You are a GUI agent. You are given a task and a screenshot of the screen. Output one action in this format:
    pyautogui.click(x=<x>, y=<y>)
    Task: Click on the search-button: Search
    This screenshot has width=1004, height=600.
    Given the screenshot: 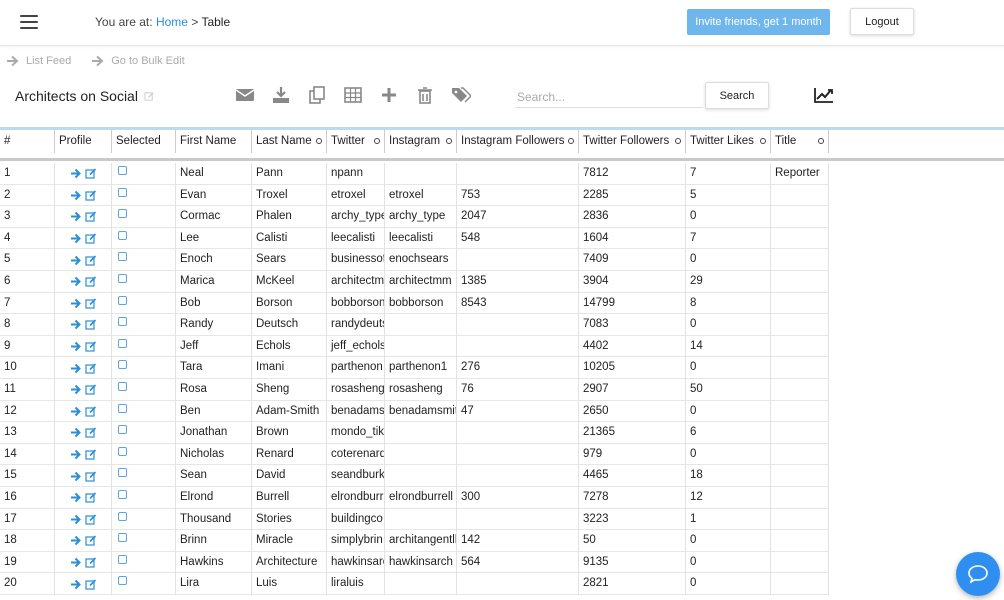 What is the action you would take?
    pyautogui.click(x=737, y=95)
    